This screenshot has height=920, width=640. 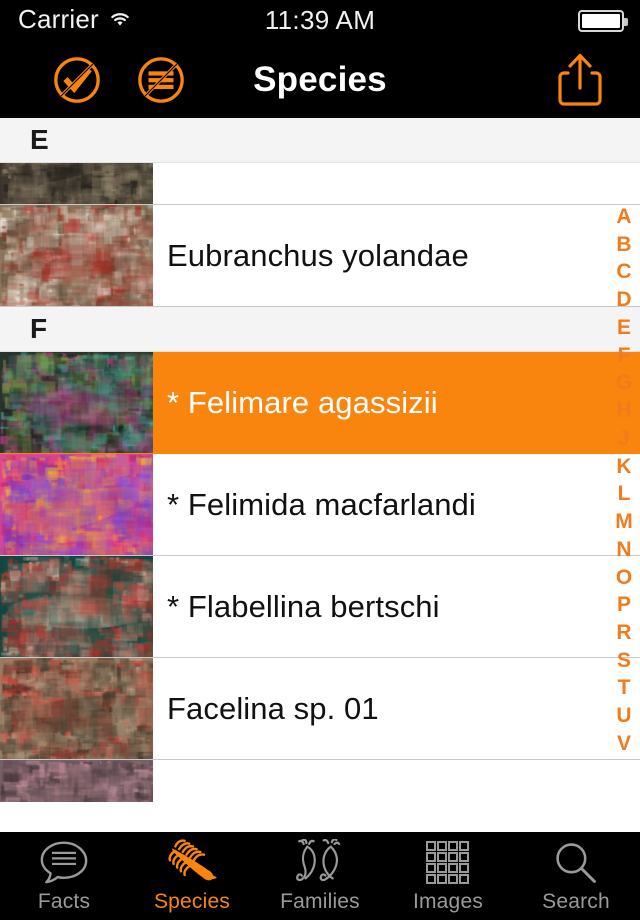 What do you see at coordinates (624, 715) in the screenshot?
I see `index-letter-u: U` at bounding box center [624, 715].